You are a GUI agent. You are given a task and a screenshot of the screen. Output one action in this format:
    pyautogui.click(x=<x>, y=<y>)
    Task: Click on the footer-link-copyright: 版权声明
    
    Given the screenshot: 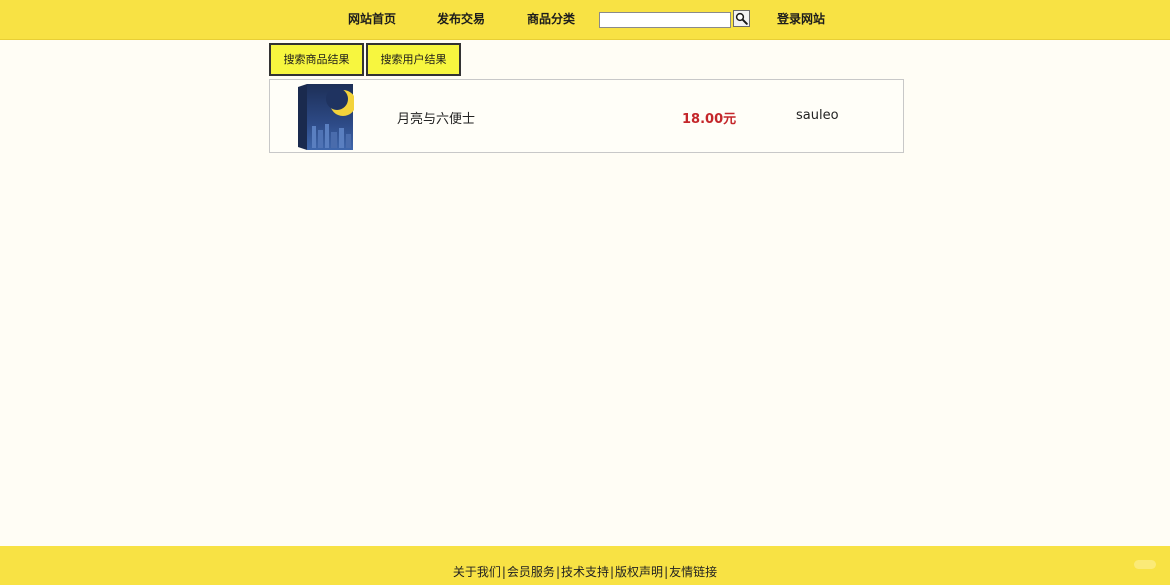 What is the action you would take?
    pyautogui.click(x=639, y=572)
    